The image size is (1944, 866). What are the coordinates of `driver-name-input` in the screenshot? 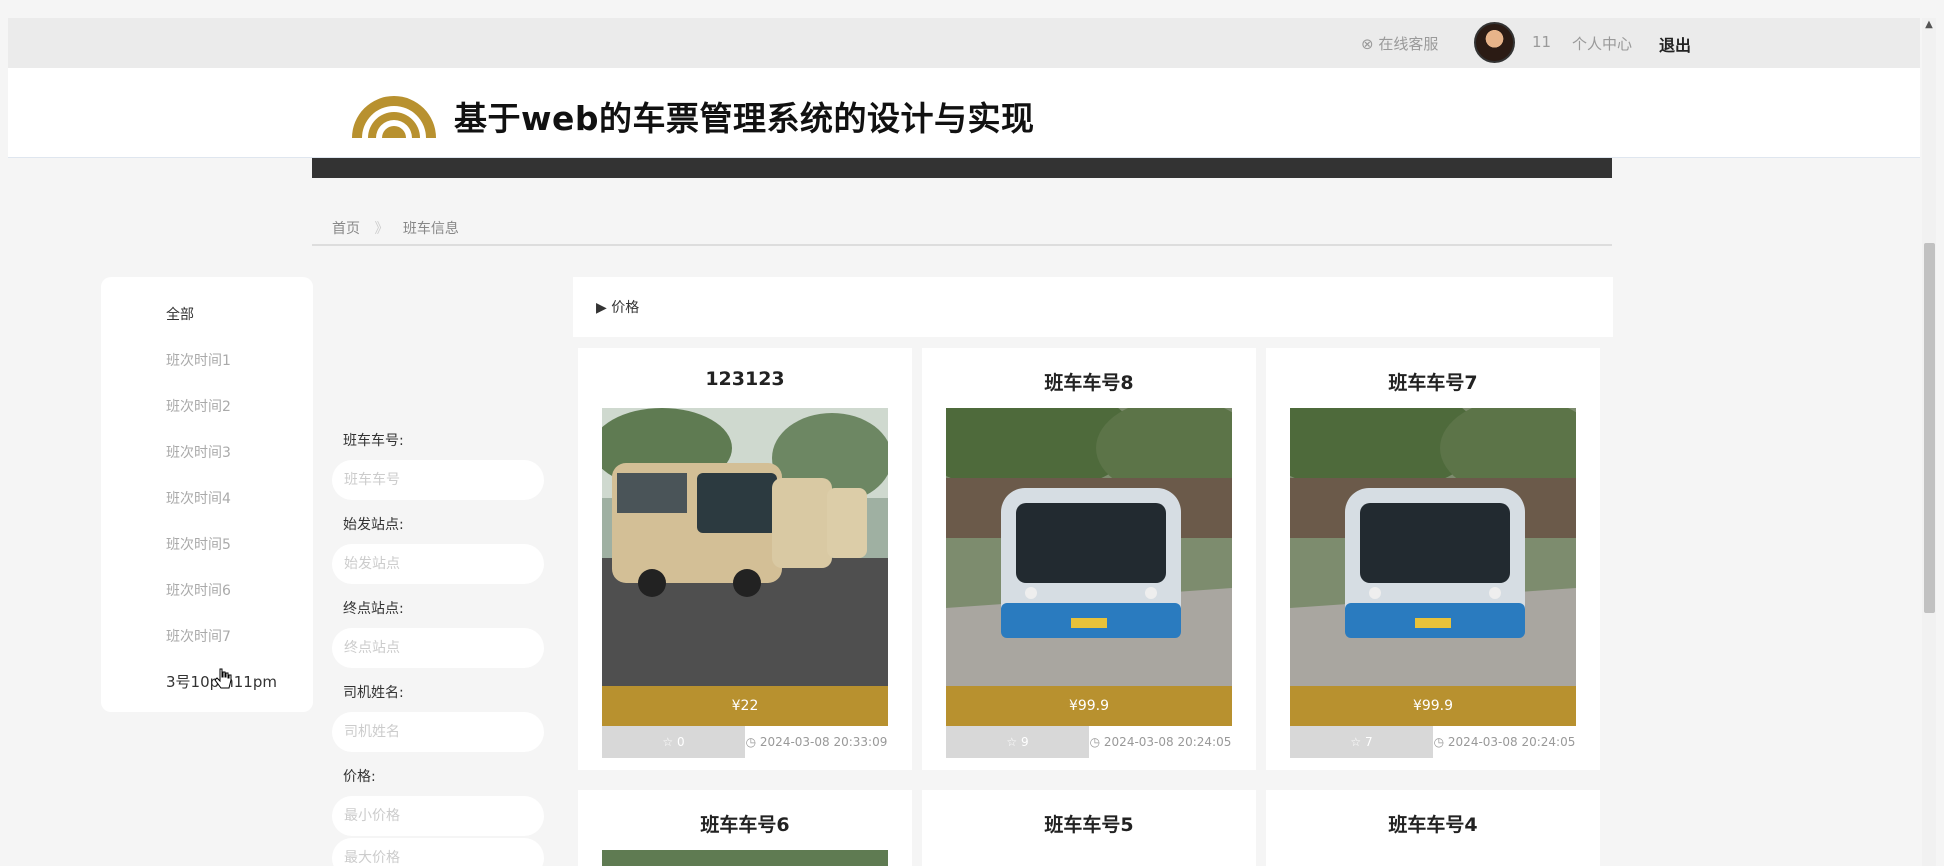 It's located at (438, 732).